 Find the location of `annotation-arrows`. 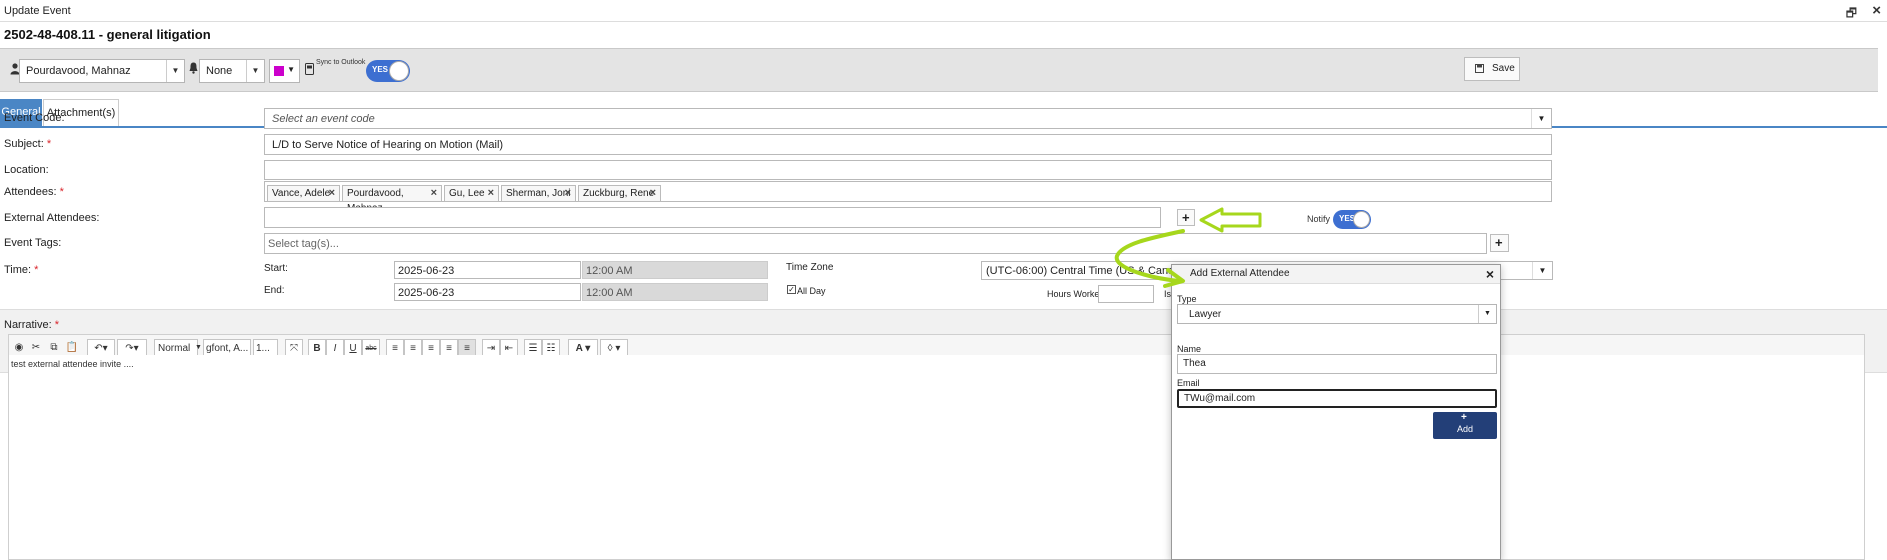

annotation-arrows is located at coordinates (1188, 247).